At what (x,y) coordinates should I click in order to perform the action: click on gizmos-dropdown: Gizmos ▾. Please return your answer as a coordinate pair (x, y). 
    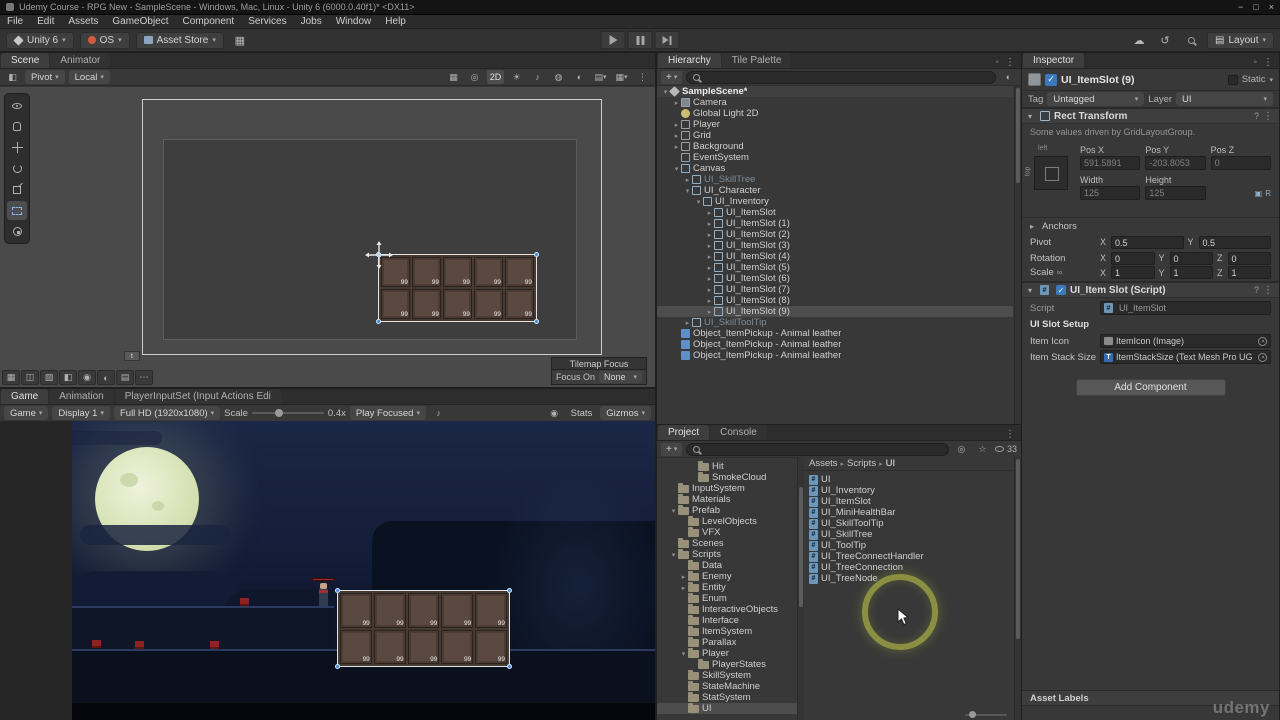
    Looking at the image, I should click on (625, 413).